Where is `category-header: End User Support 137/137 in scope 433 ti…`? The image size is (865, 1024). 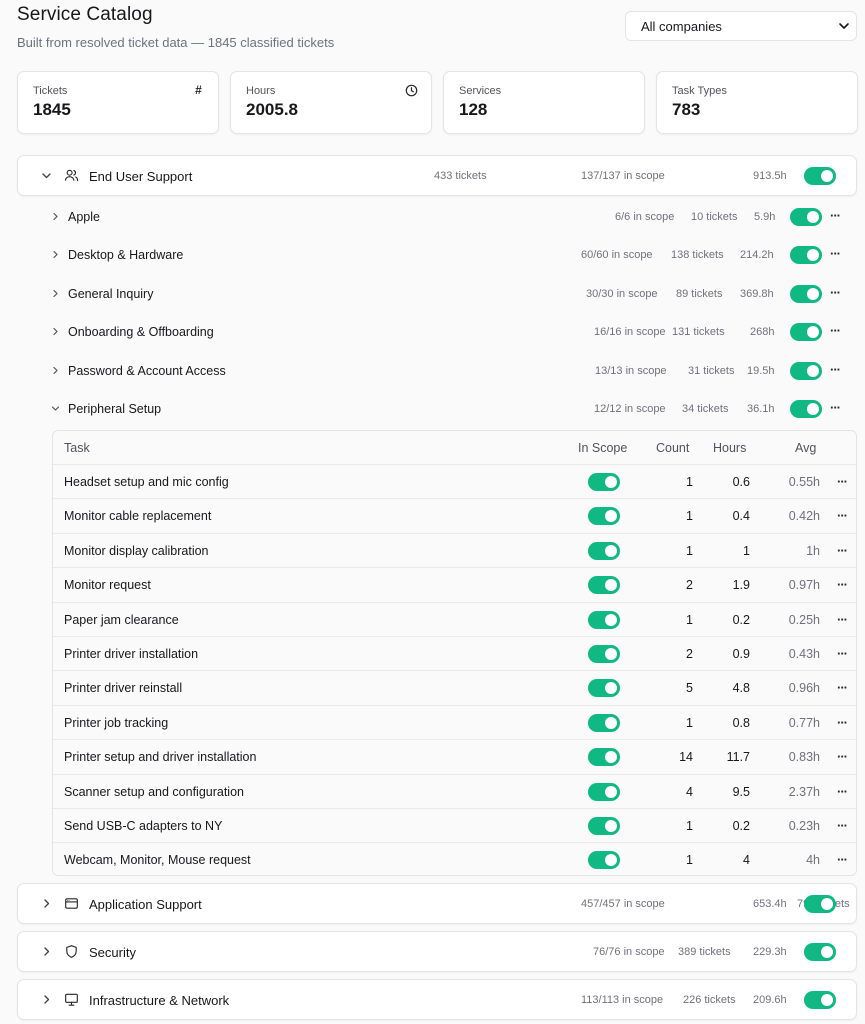 category-header: End User Support 137/137 in scope 433 ti… is located at coordinates (437, 176).